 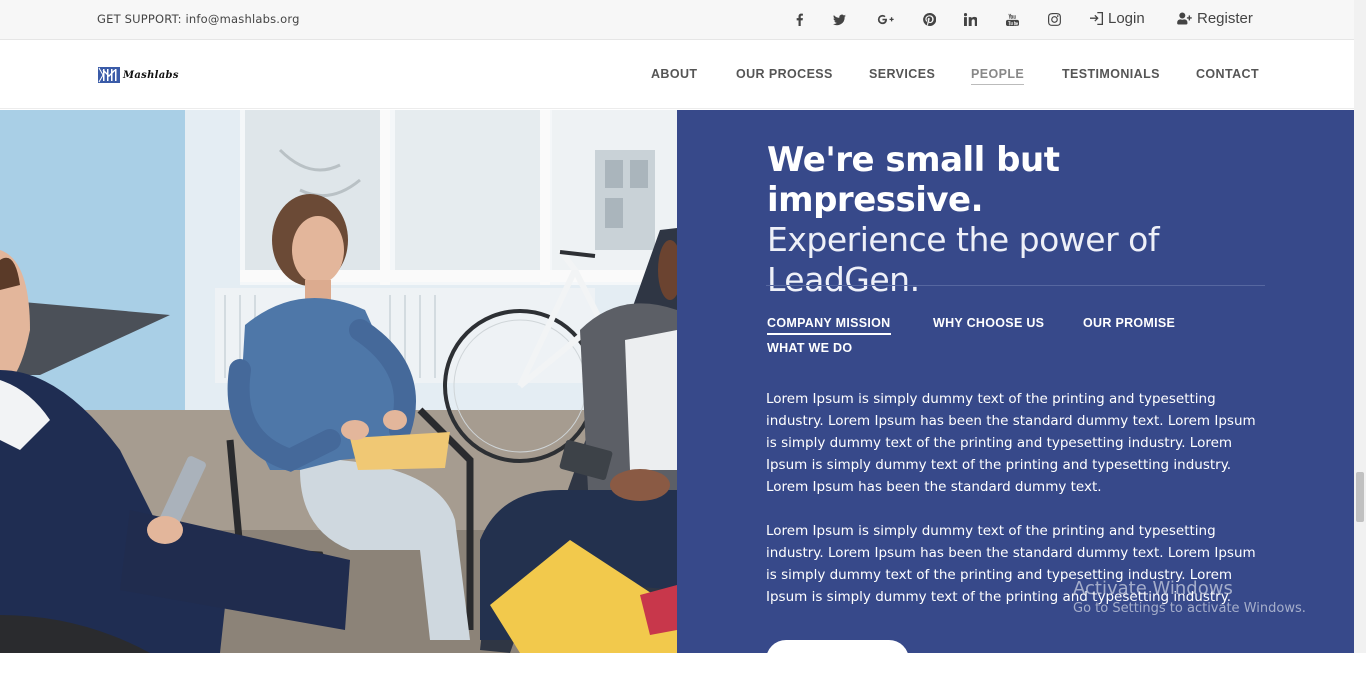 I want to click on user-plus-icon, so click(x=1184, y=18).